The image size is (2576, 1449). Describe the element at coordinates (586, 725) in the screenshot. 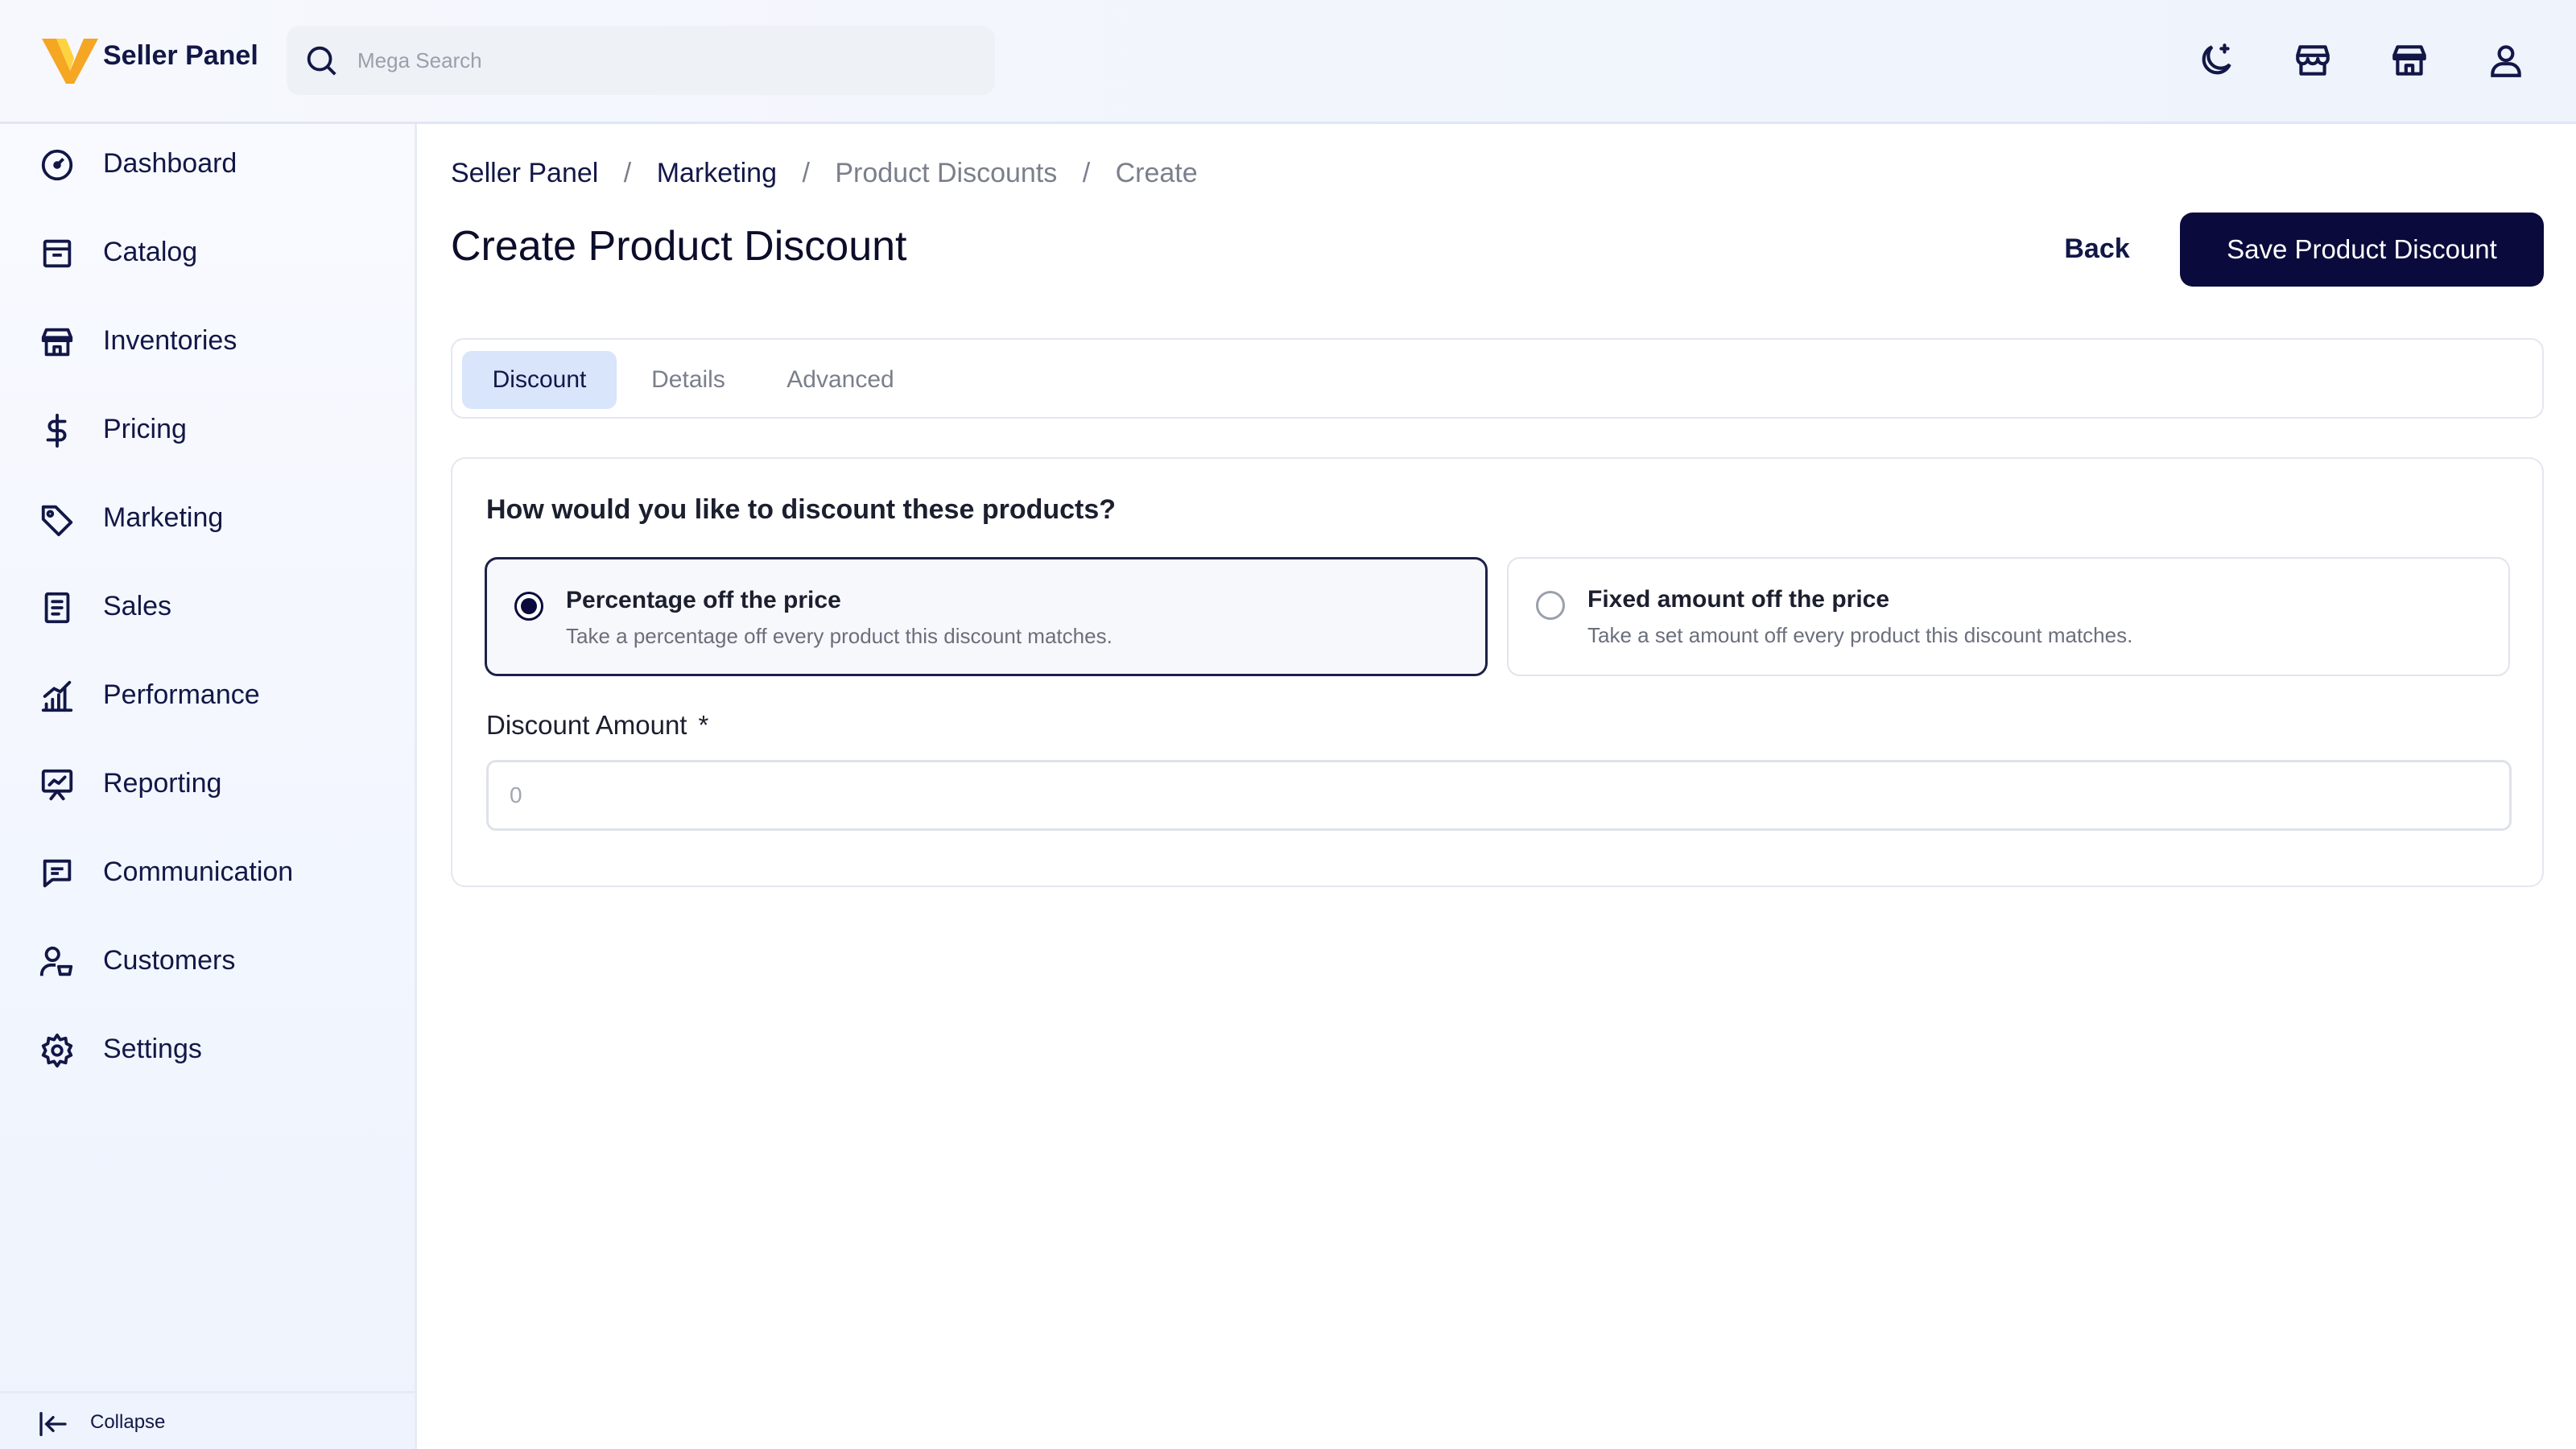

I see `discount-amount-label-text: Discount Amount` at that location.